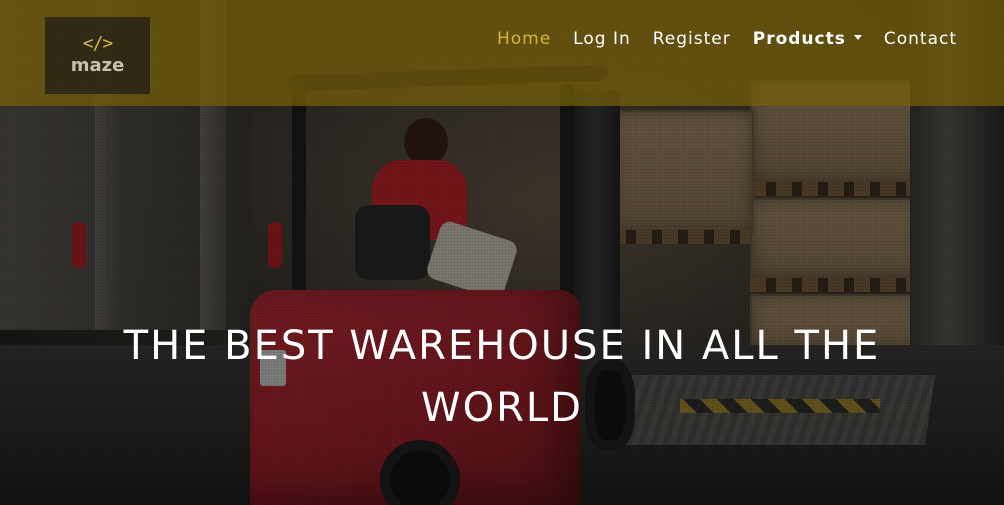 The width and height of the screenshot is (1004, 505). What do you see at coordinates (502, 407) in the screenshot?
I see `hero-headline-line-2: WORLD` at bounding box center [502, 407].